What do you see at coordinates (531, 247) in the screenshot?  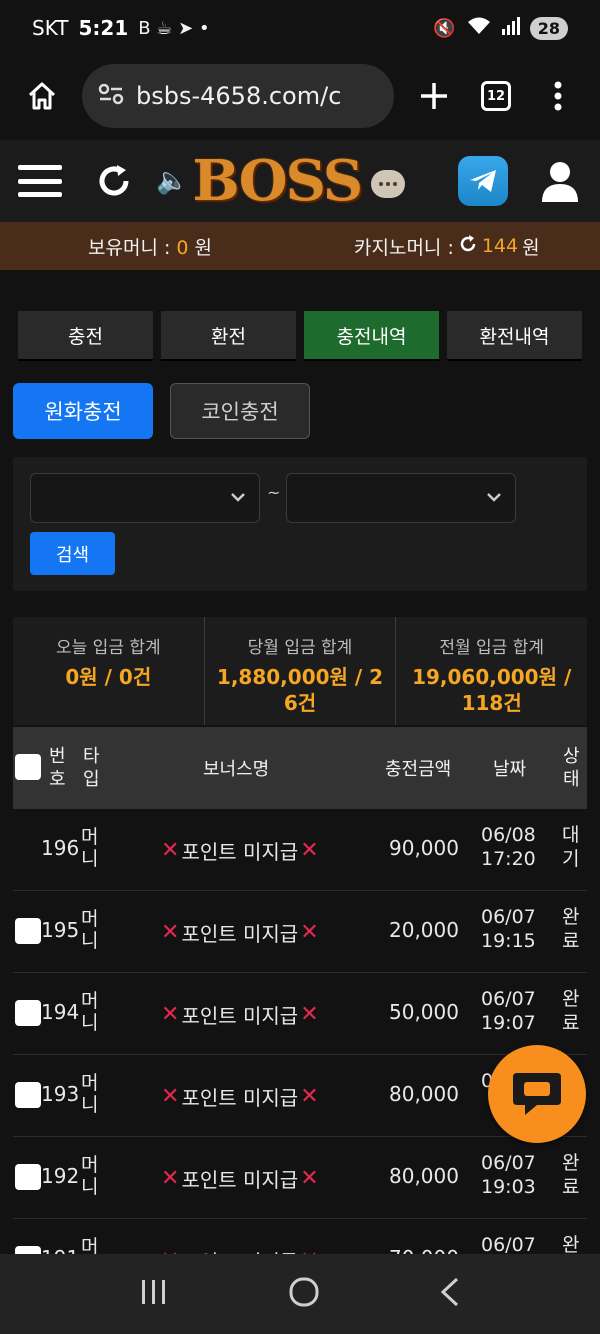 I see `casino-money-unit: 원` at bounding box center [531, 247].